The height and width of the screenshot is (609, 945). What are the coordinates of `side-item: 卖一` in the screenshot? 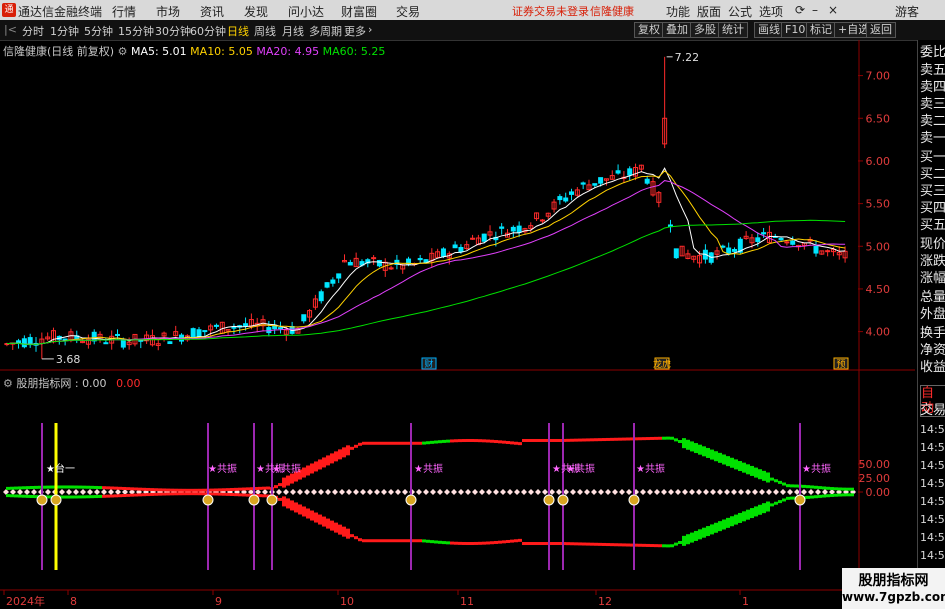 It's located at (932, 138).